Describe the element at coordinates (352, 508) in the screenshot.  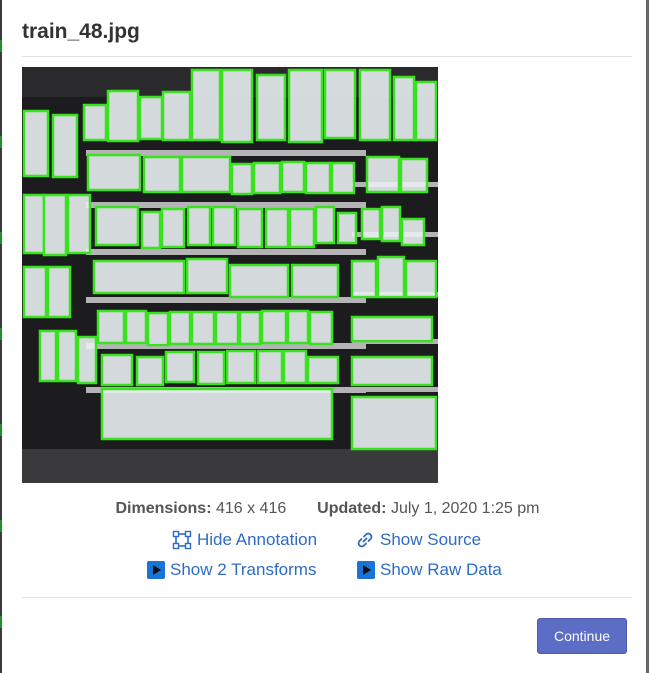
I see `updated-label: Updated:` at that location.